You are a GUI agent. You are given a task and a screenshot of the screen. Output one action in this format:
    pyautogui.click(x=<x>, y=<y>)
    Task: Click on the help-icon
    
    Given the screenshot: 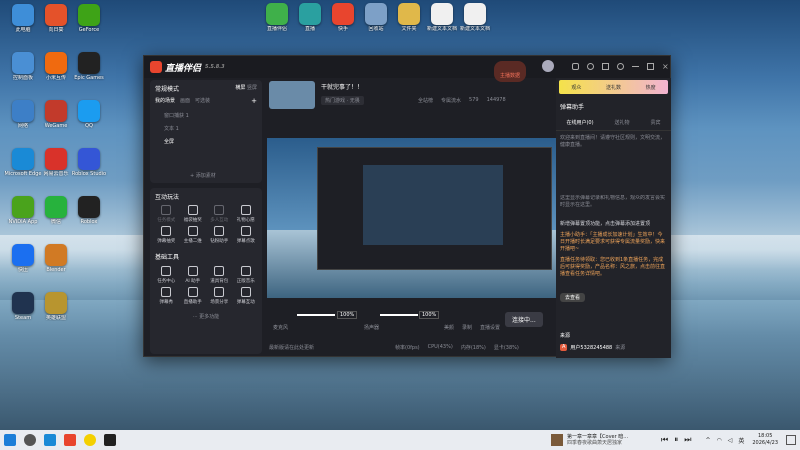 What is the action you would take?
    pyautogui.click(x=590, y=66)
    